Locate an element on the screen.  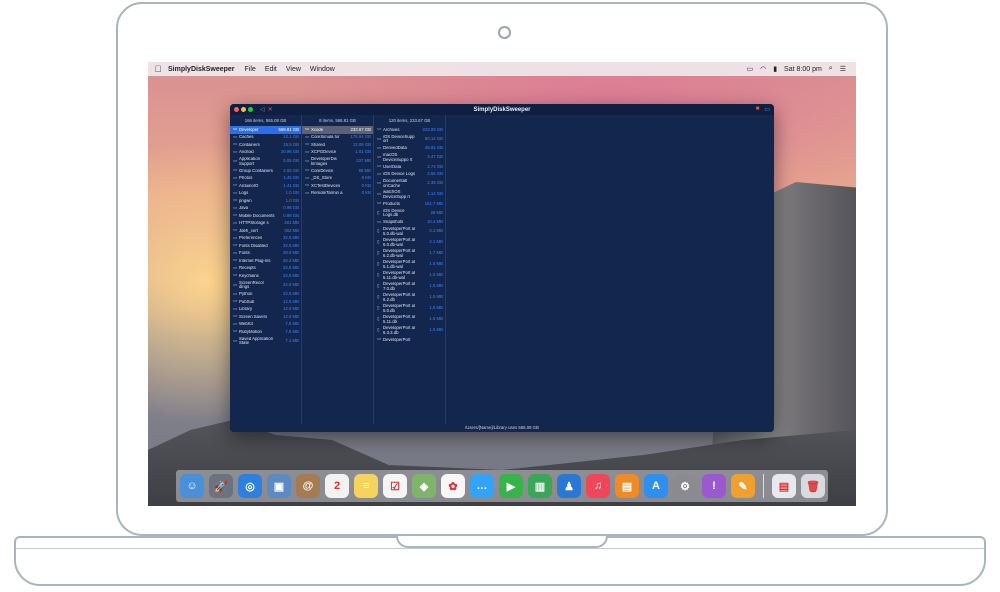
battery-icon: ▮ is located at coordinates (775, 69).